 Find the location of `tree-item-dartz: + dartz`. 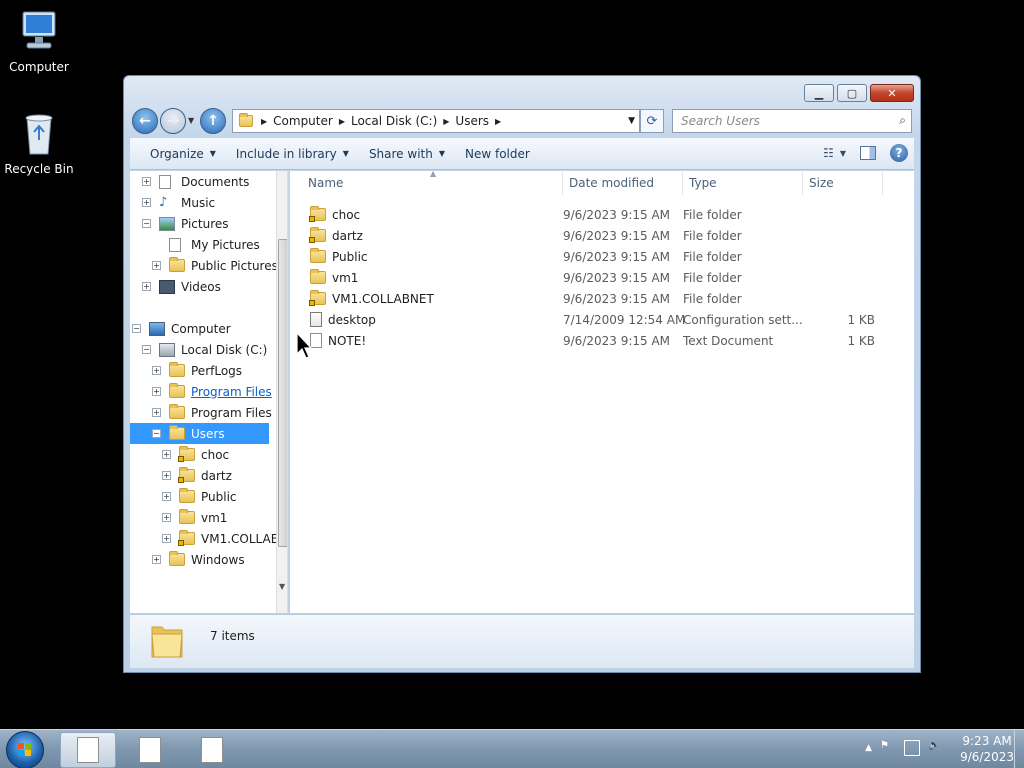

tree-item-dartz: + dartz is located at coordinates (197, 475).